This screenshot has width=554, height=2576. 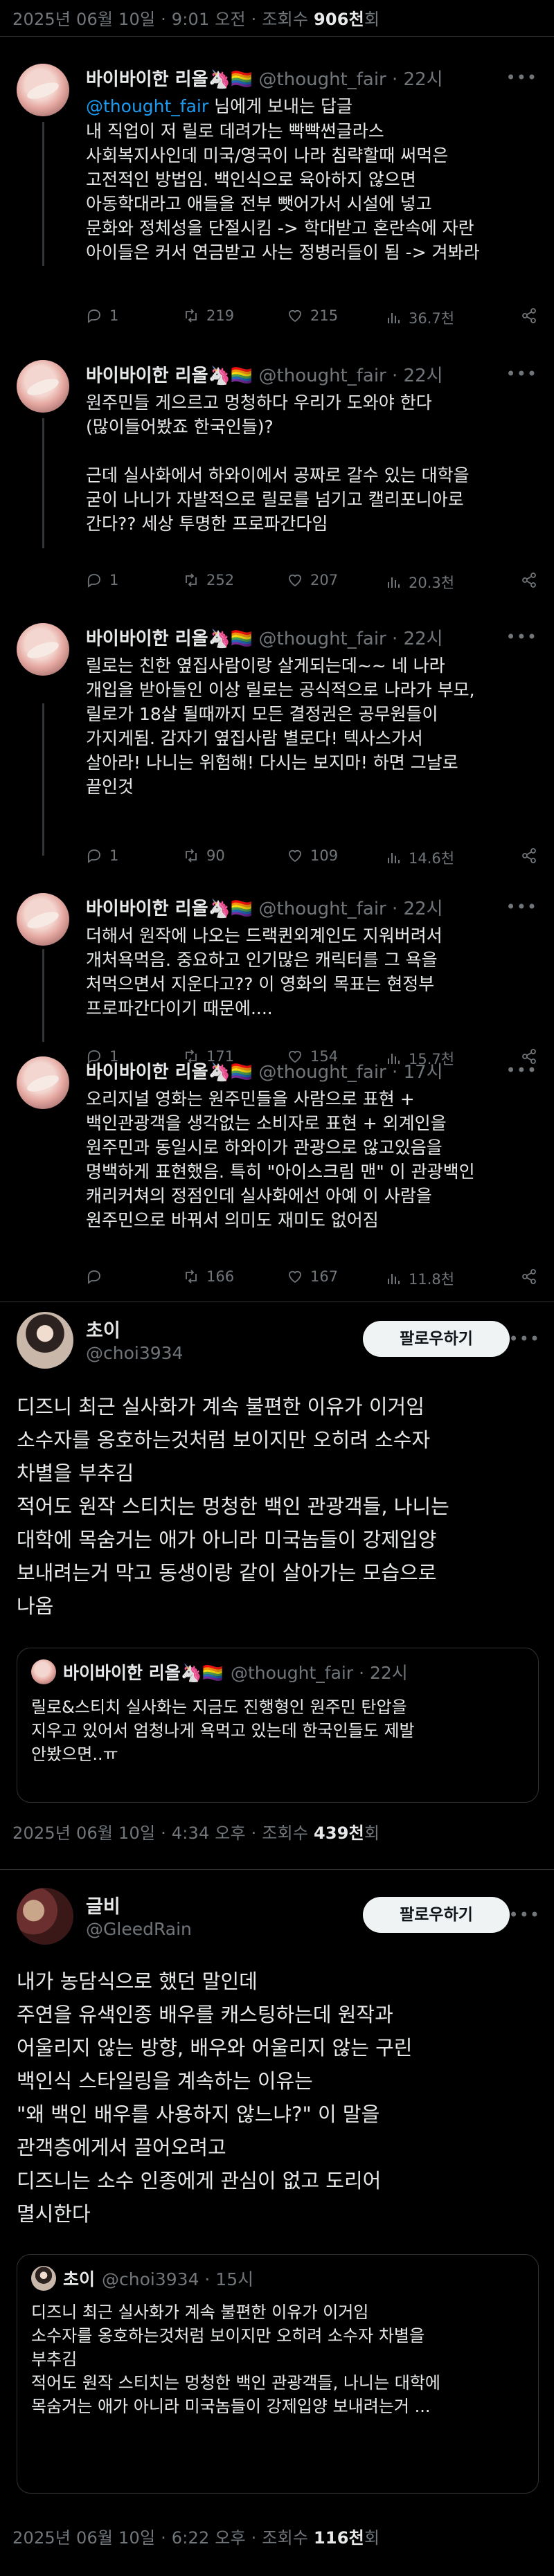 I want to click on reply-button, so click(x=98, y=1276).